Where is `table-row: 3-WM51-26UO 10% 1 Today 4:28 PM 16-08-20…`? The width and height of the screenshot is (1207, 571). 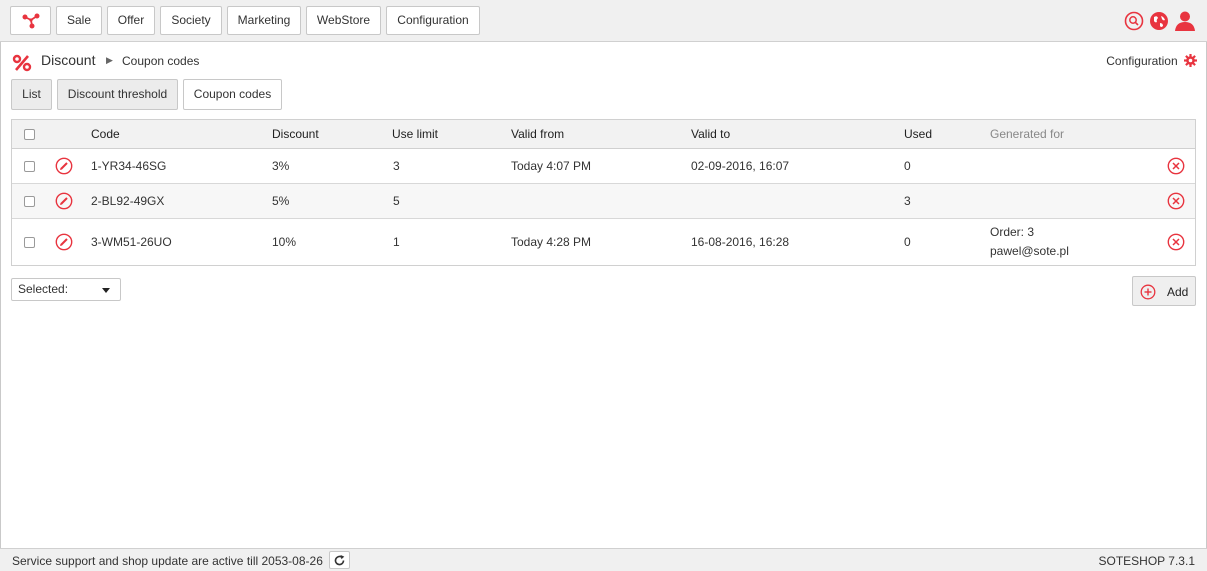 table-row: 3-WM51-26UO 10% 1 Today 4:28 PM 16-08-20… is located at coordinates (603, 242).